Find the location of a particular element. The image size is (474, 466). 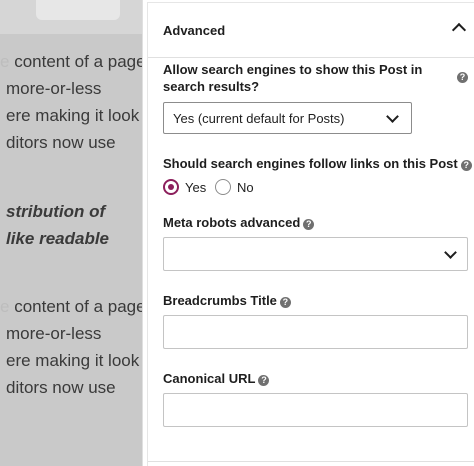

bg-text-line: like readable is located at coordinates (58, 238).